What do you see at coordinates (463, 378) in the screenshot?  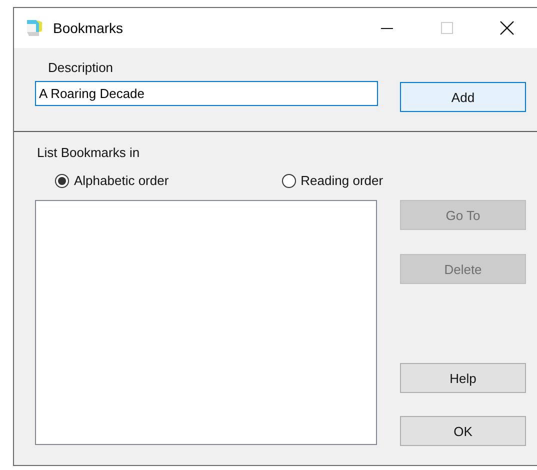 I see `push-button: Help` at bounding box center [463, 378].